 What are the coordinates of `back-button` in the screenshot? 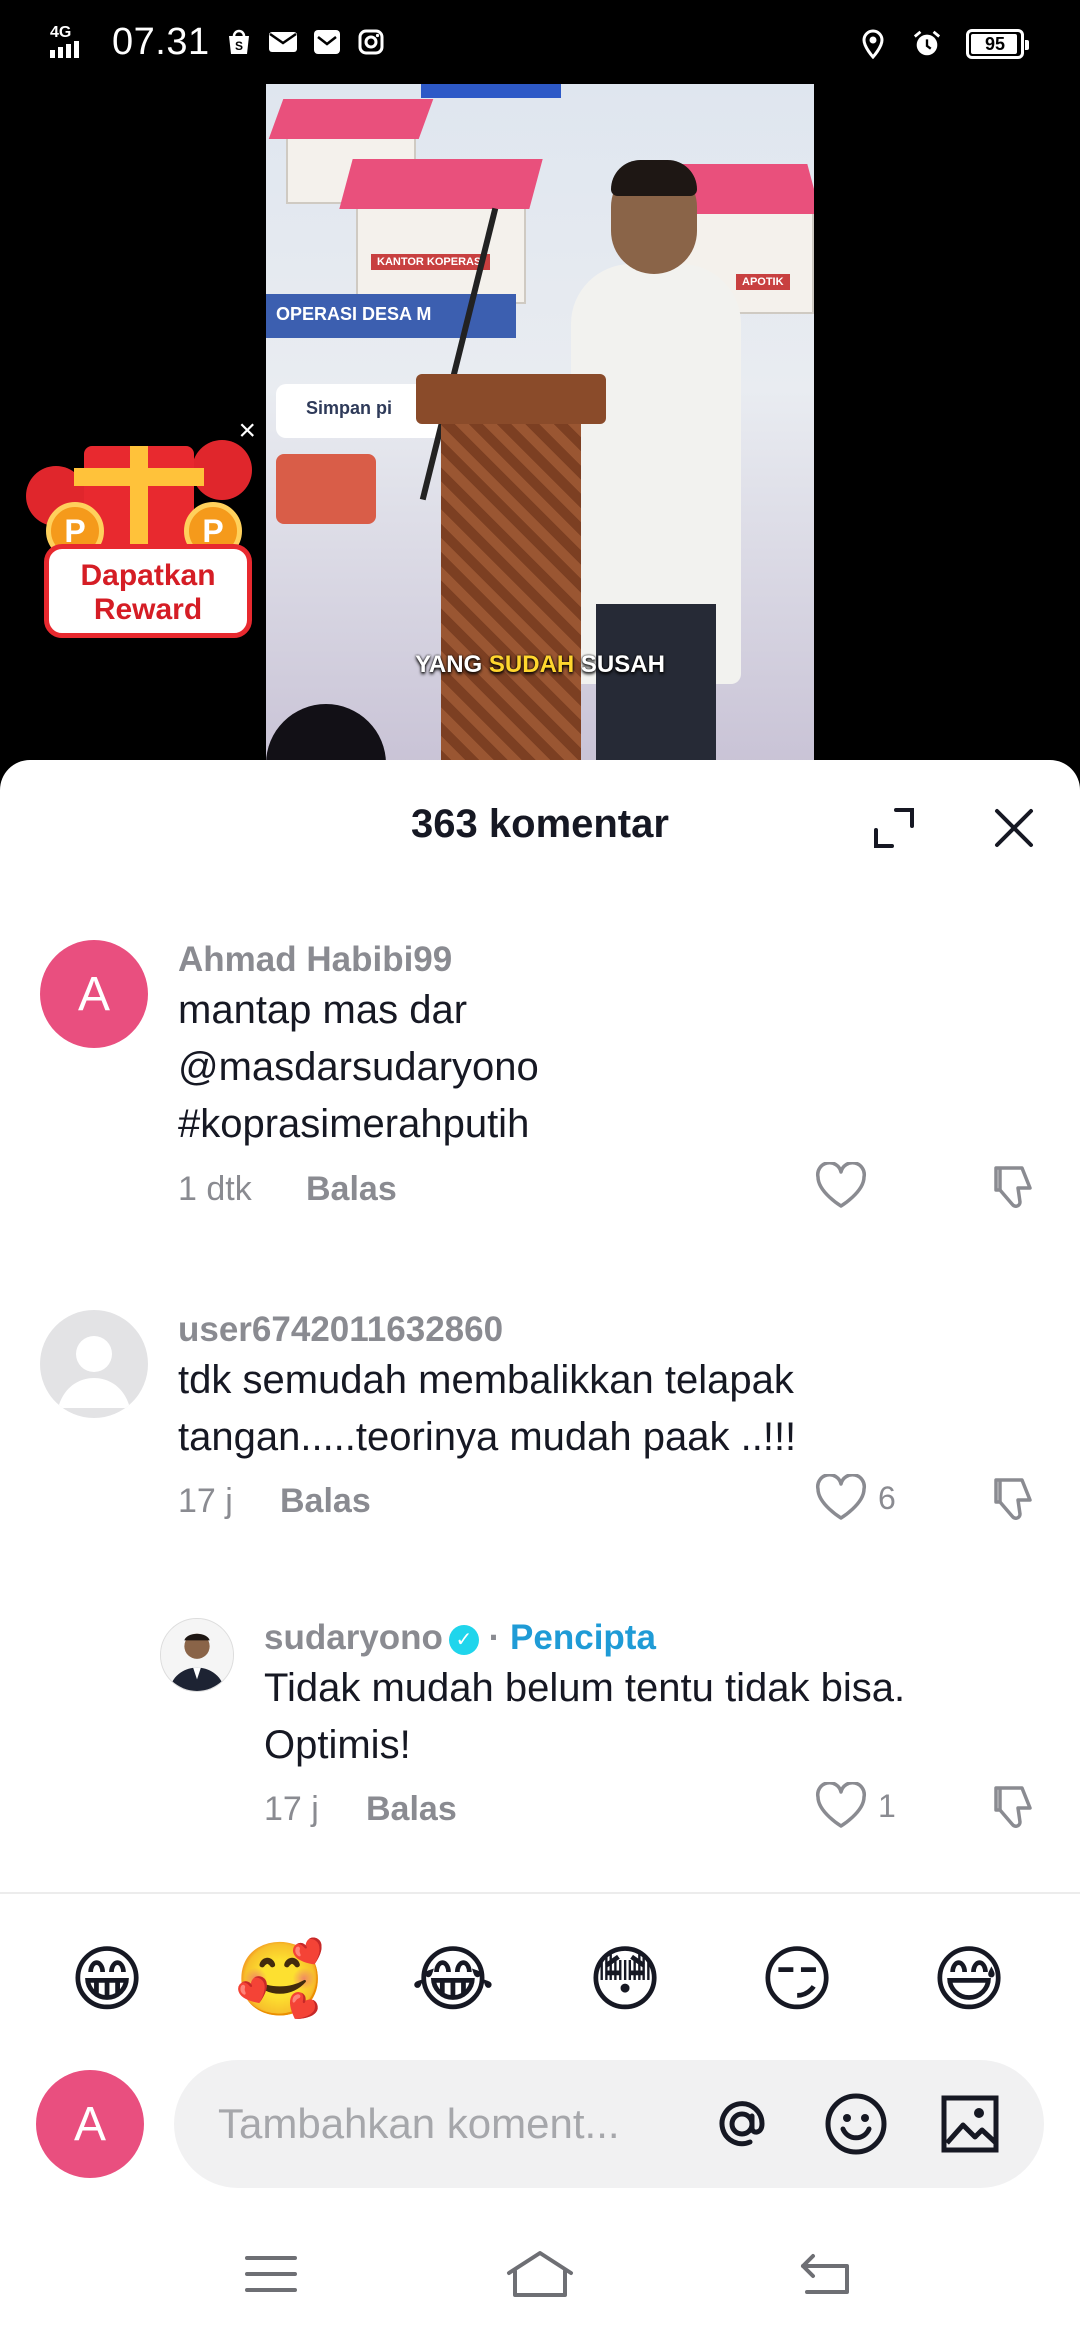 It's located at (825, 2274).